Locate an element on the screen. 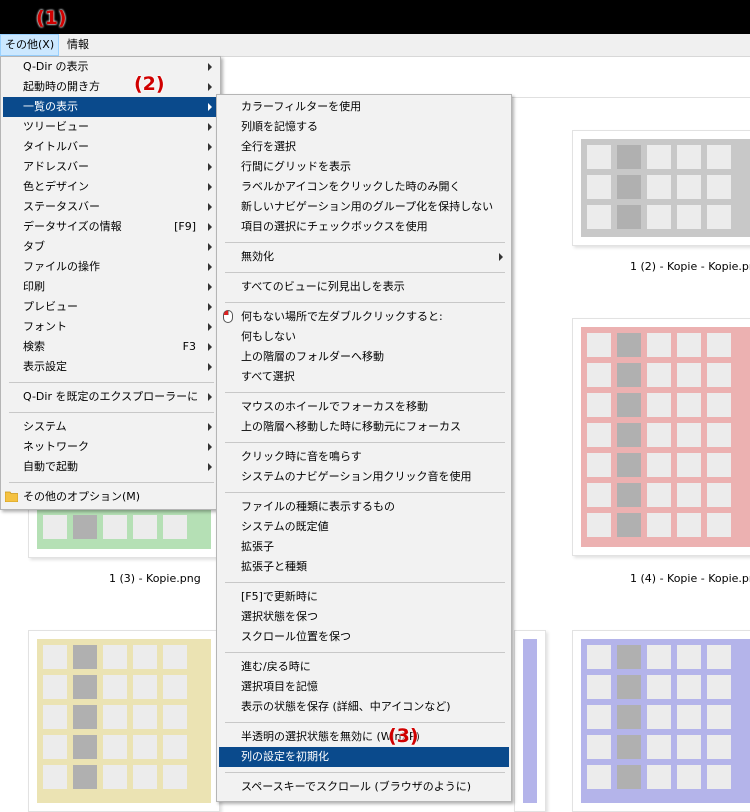  mouse-icon is located at coordinates (228, 316).